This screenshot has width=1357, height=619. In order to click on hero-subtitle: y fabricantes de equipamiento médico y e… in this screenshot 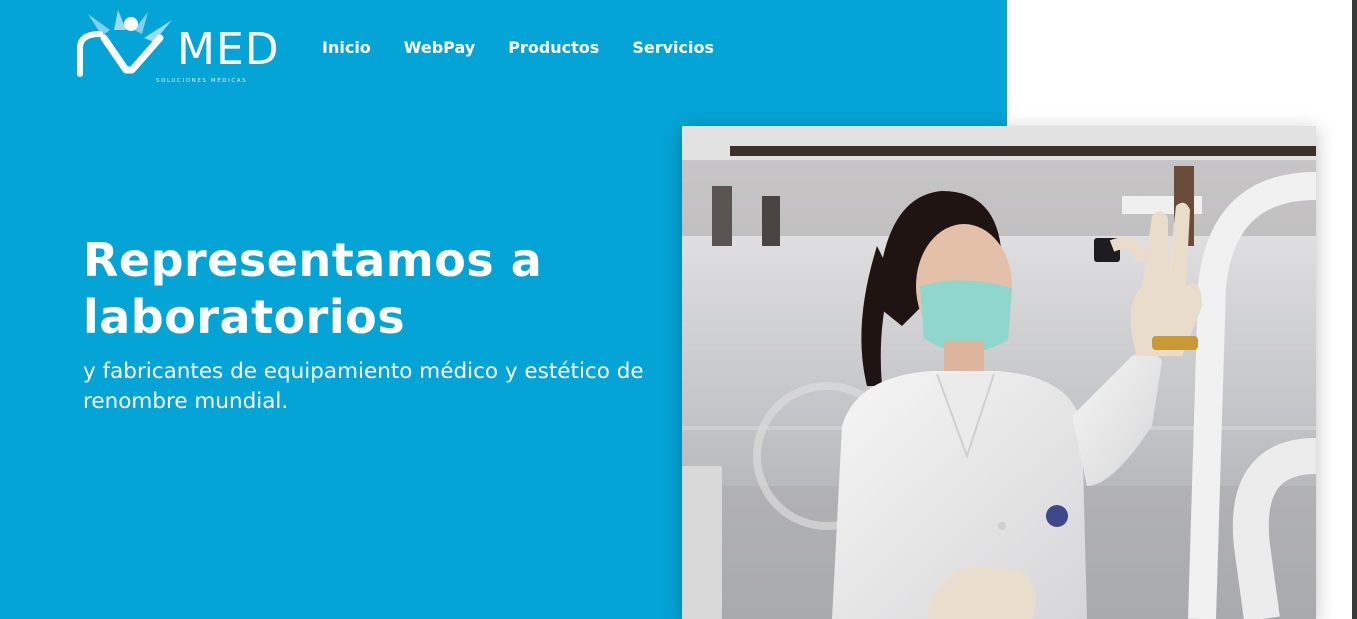, I will do `click(363, 386)`.